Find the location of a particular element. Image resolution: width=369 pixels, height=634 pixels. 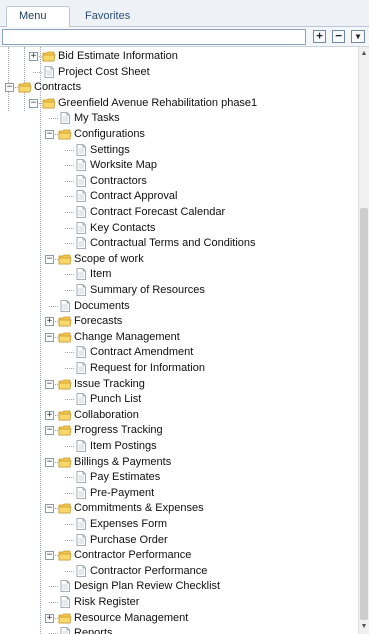

tree-item-configurations: − Configurations is located at coordinates (179, 135).